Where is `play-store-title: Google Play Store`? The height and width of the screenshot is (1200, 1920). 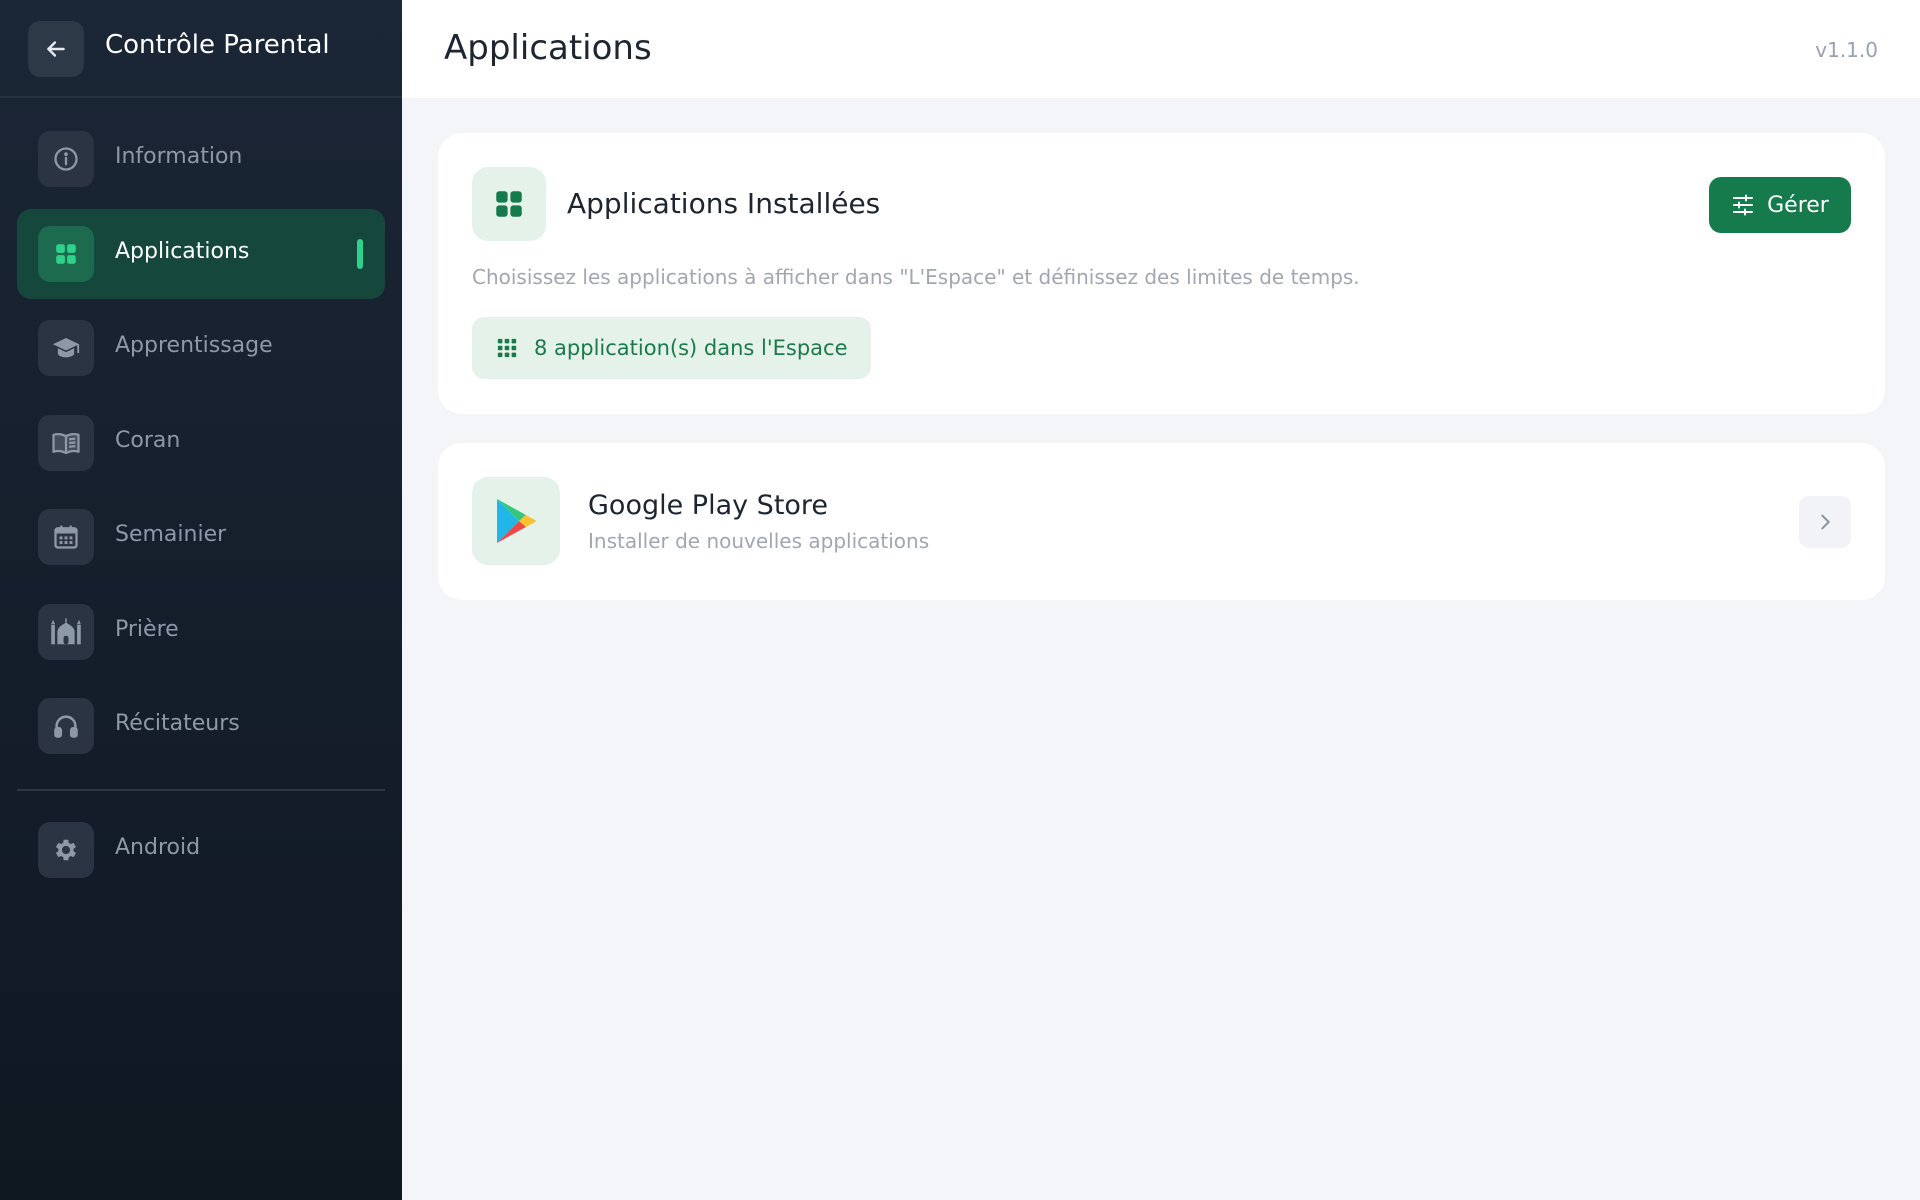
play-store-title: Google Play Store is located at coordinates (708, 505).